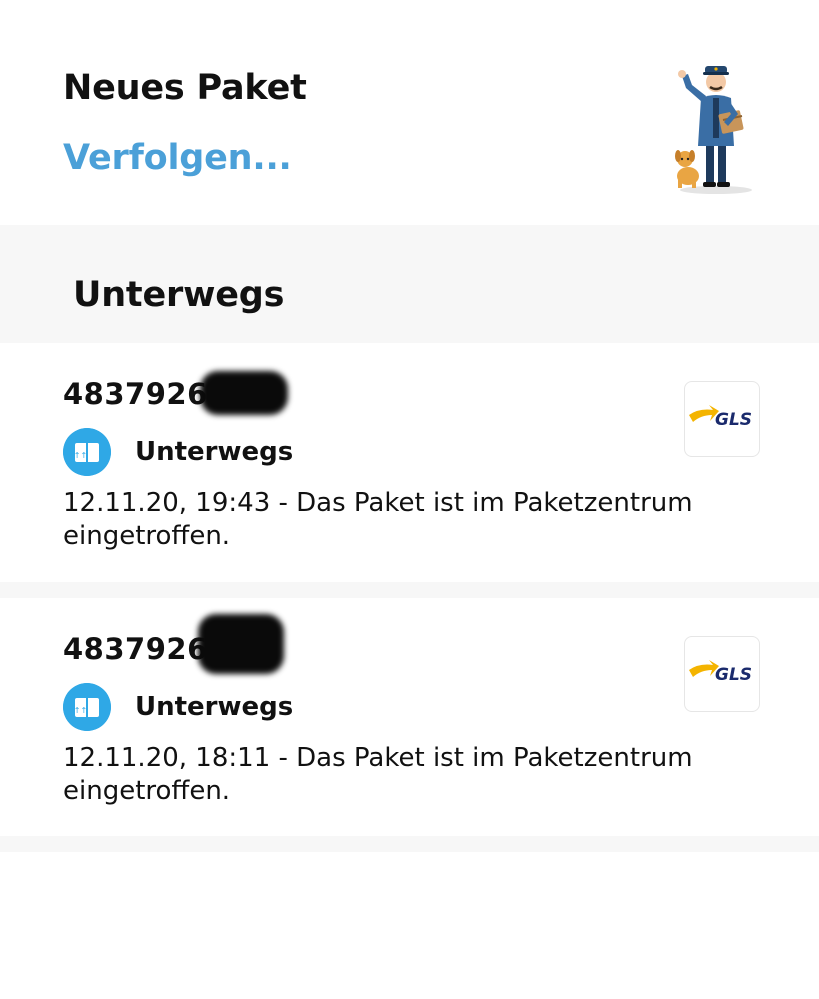 The image size is (819, 999). Describe the element at coordinates (135, 649) in the screenshot. I see `tracking-number: 4837926` at that location.